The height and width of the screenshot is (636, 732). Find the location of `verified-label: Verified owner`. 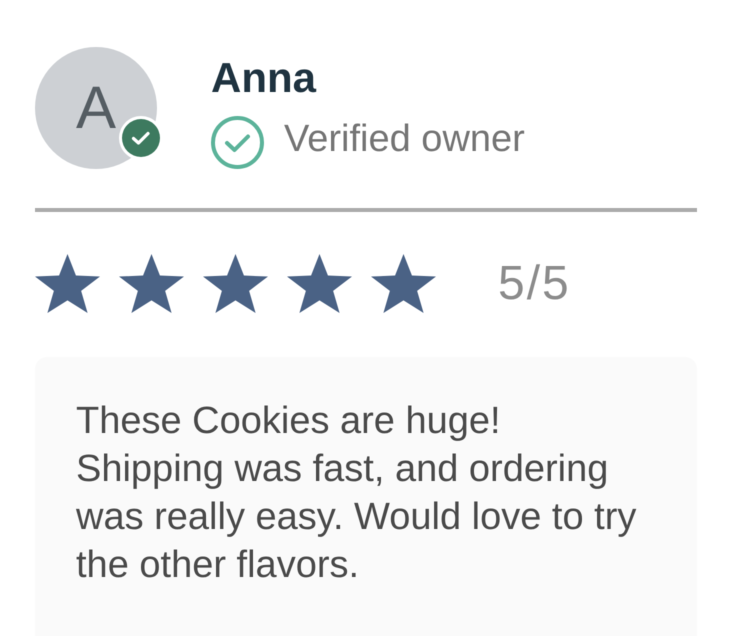

verified-label: Verified owner is located at coordinates (404, 139).